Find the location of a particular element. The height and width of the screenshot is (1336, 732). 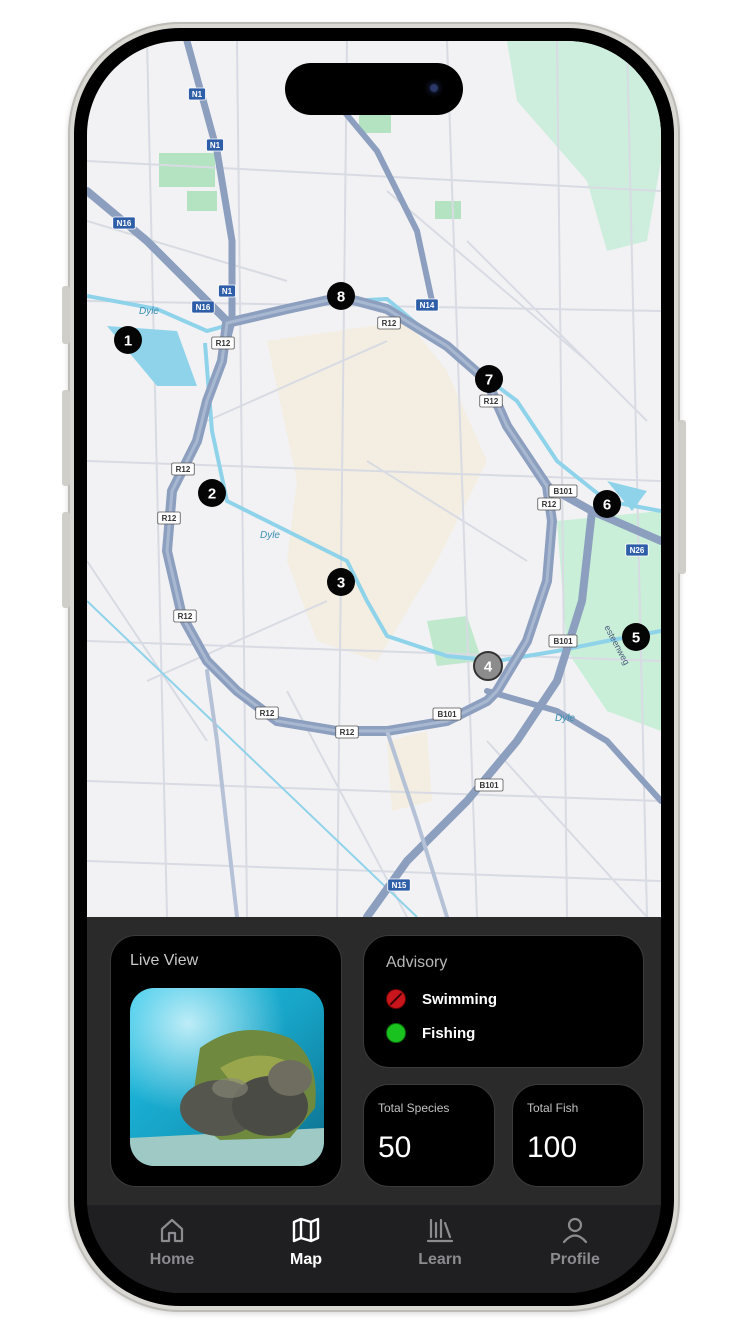

svg-text: 5 is located at coordinates (636, 638).